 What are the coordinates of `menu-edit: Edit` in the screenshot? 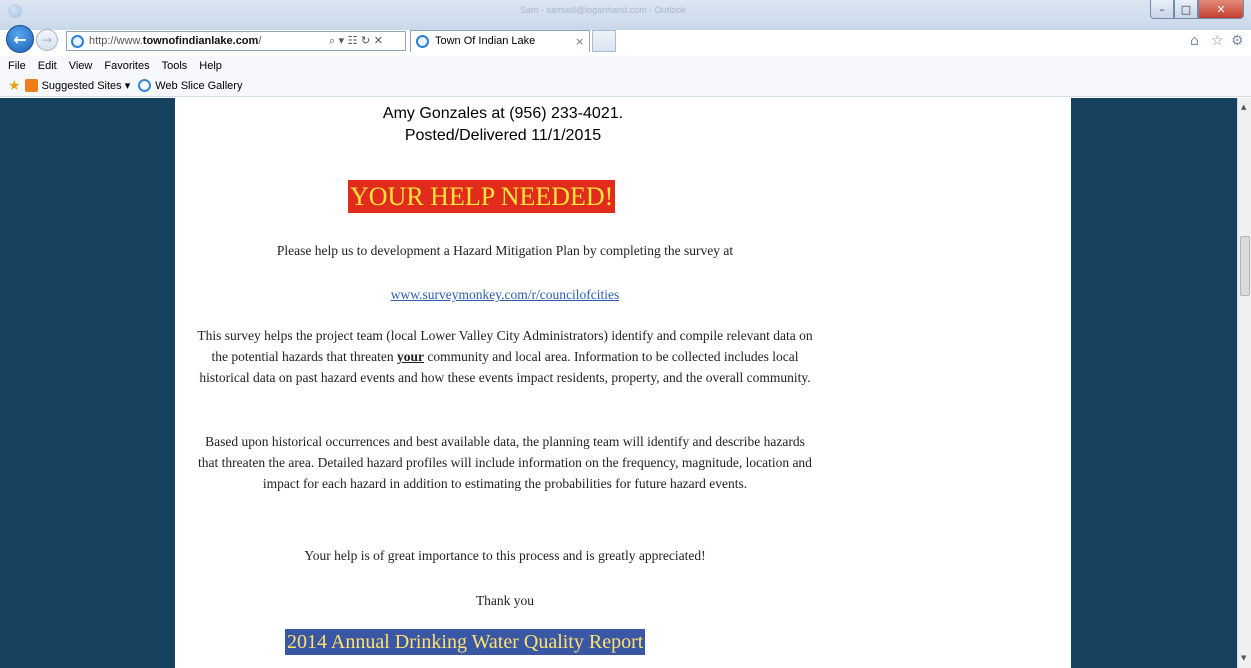 It's located at (47, 66).